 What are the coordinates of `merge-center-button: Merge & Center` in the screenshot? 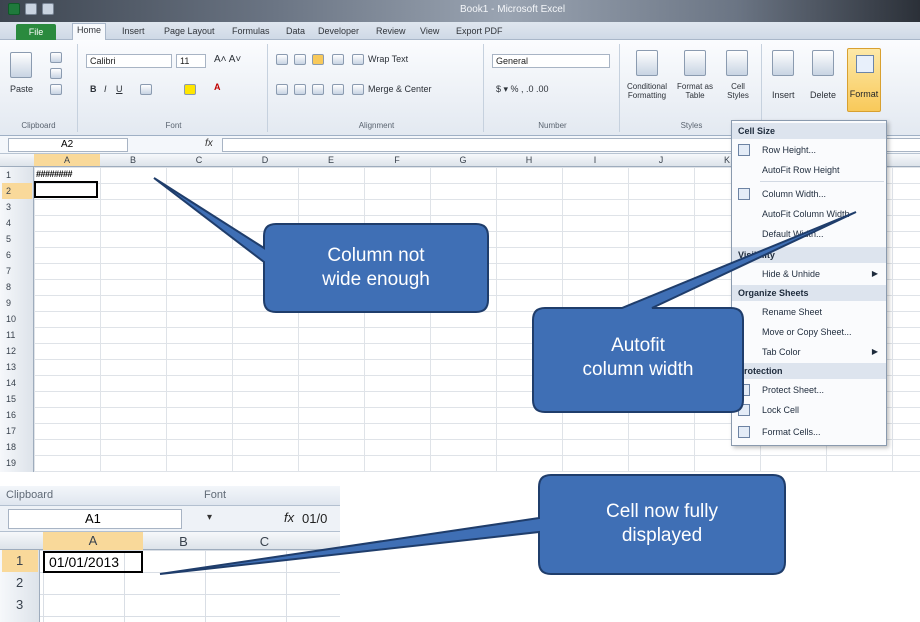 It's located at (400, 89).